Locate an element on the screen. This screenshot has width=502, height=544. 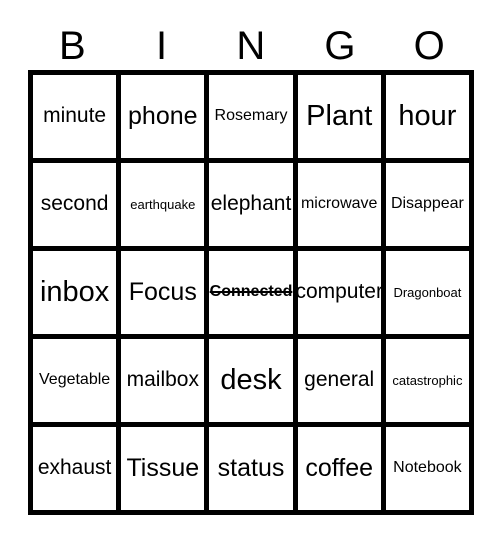
bingo-cell: minute is located at coordinates (77, 119).